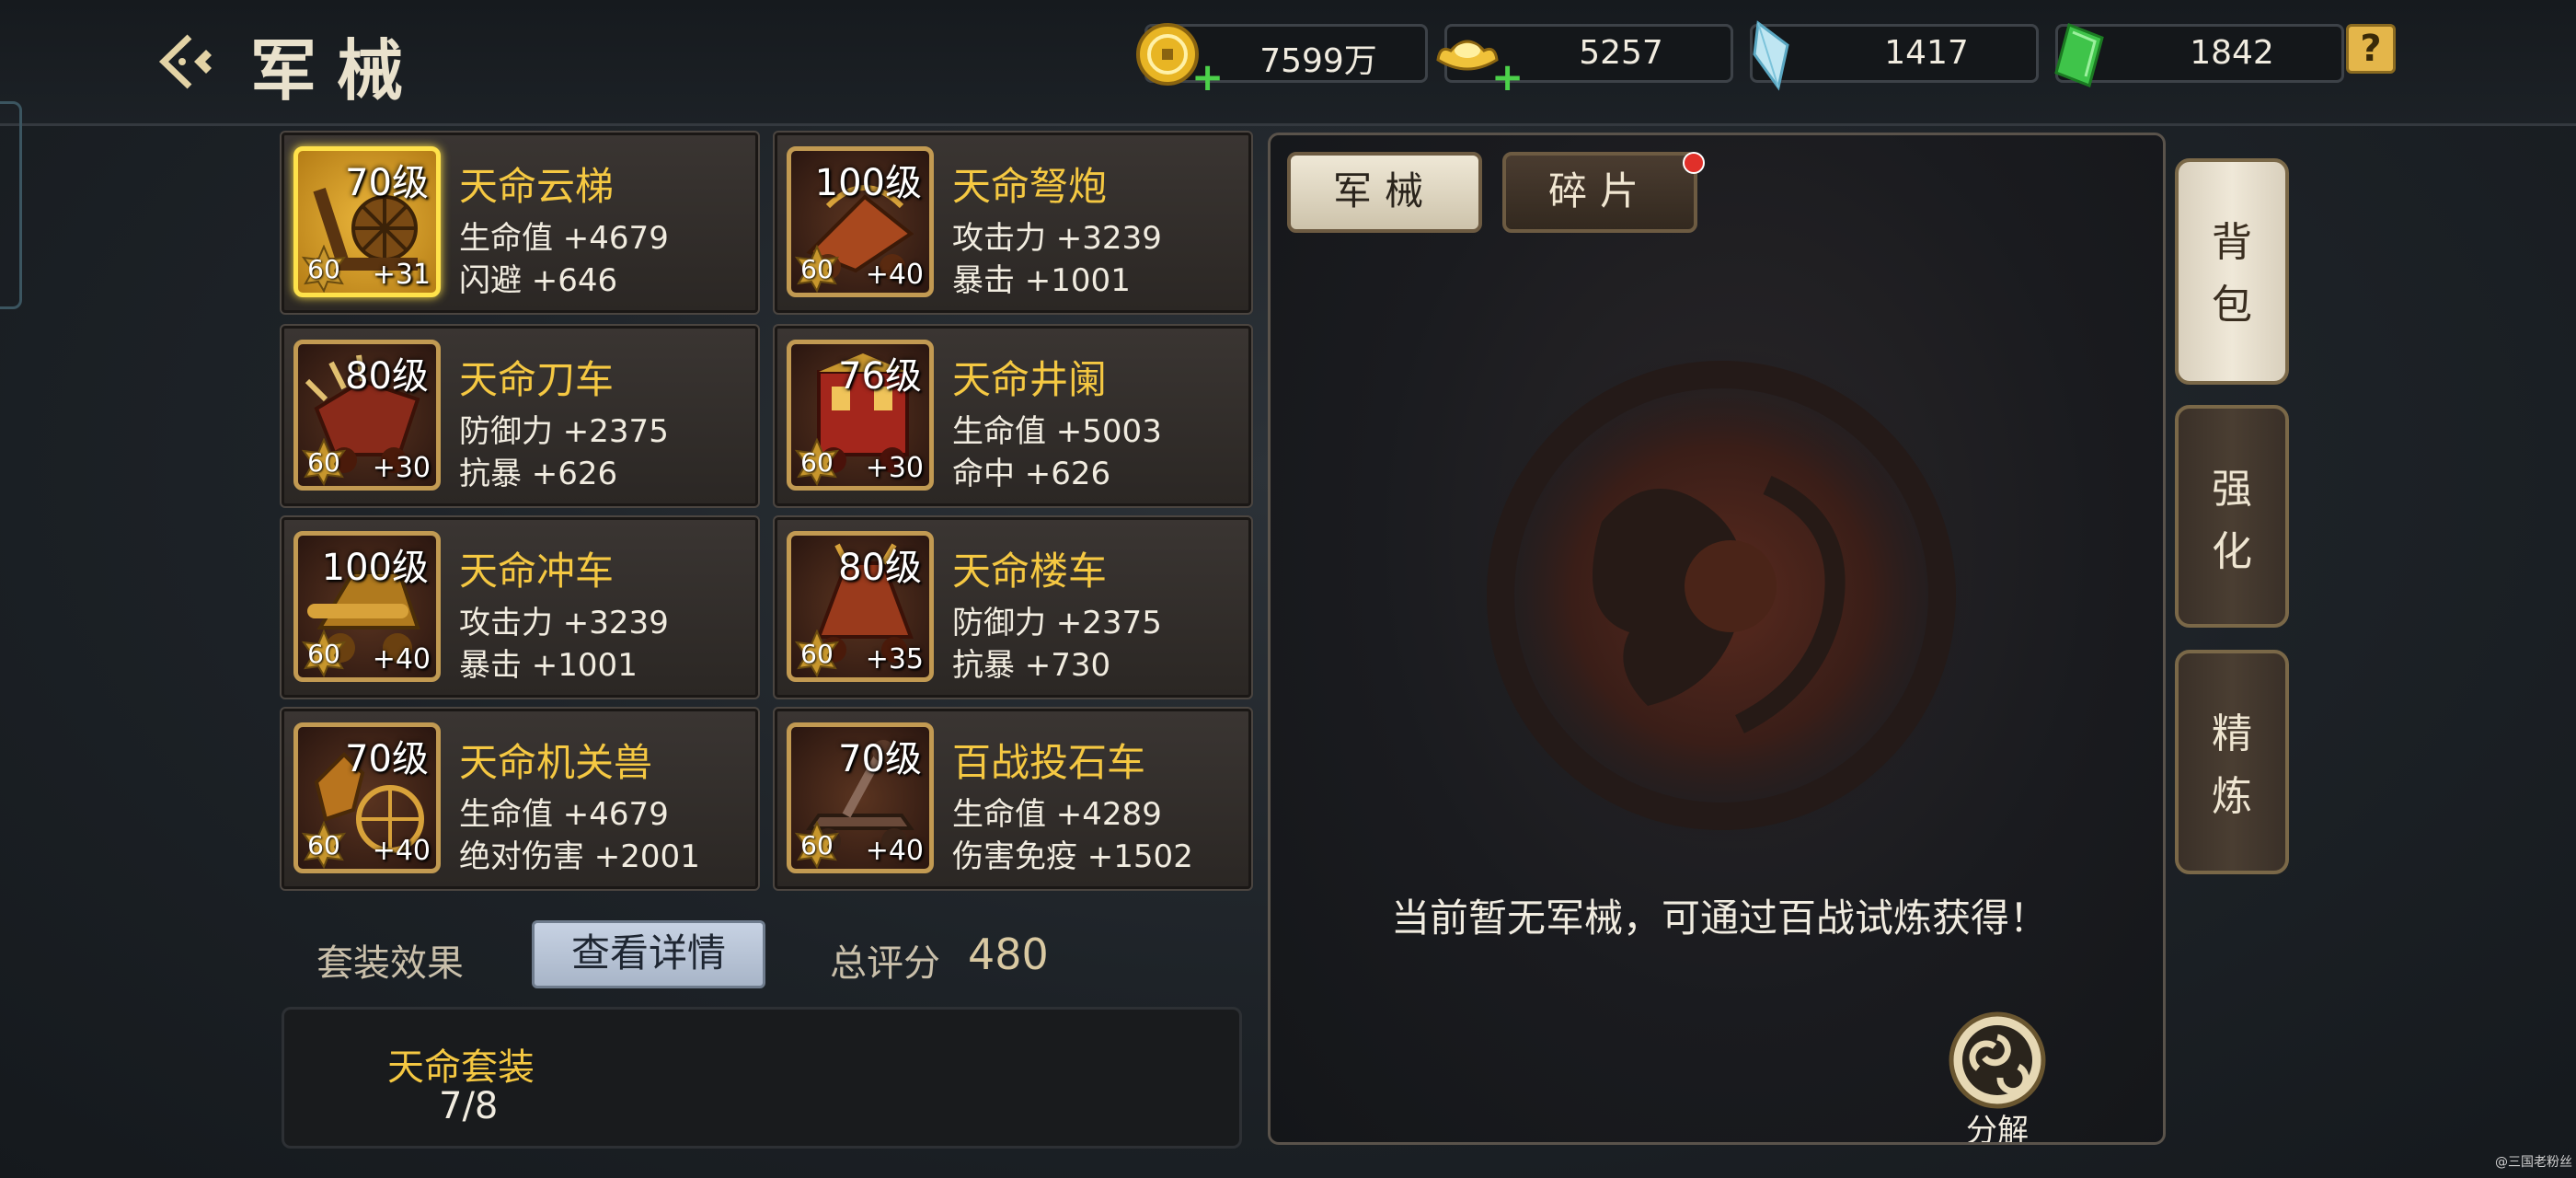 Image resolution: width=2576 pixels, height=1178 pixels. What do you see at coordinates (538, 474) in the screenshot?
I see `equipment-stat-secondary: 抗暴 +626` at bounding box center [538, 474].